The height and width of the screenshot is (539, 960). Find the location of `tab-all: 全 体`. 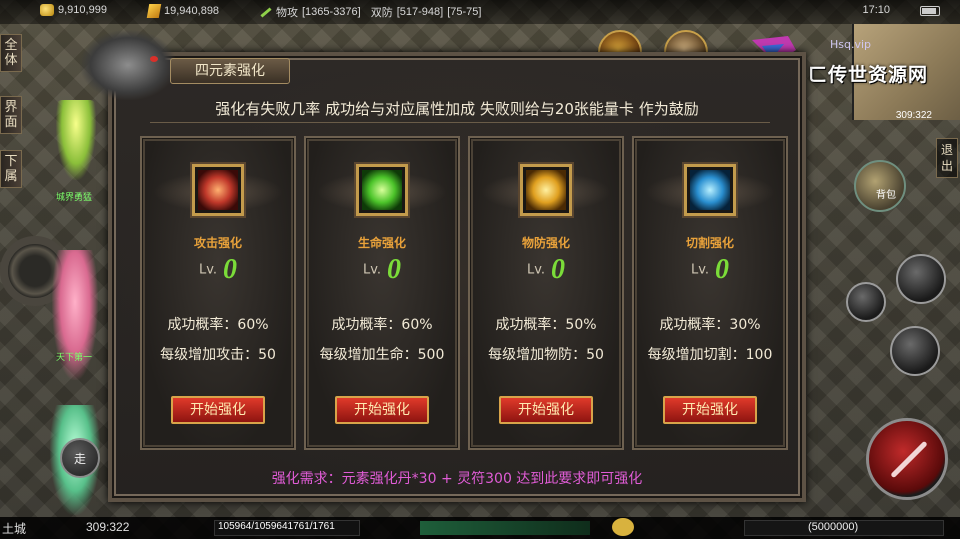

tab-all: 全 体 is located at coordinates (11, 53).